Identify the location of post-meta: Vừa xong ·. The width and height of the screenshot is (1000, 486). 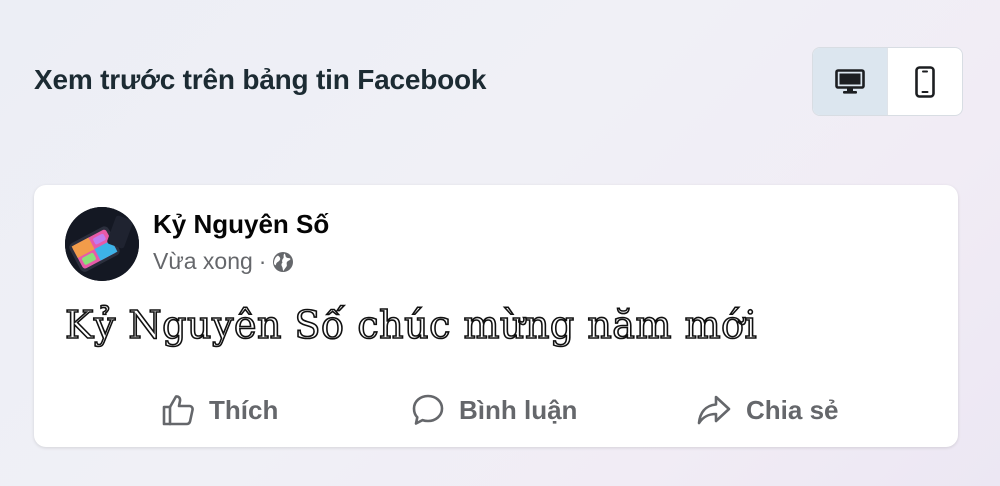
(223, 261).